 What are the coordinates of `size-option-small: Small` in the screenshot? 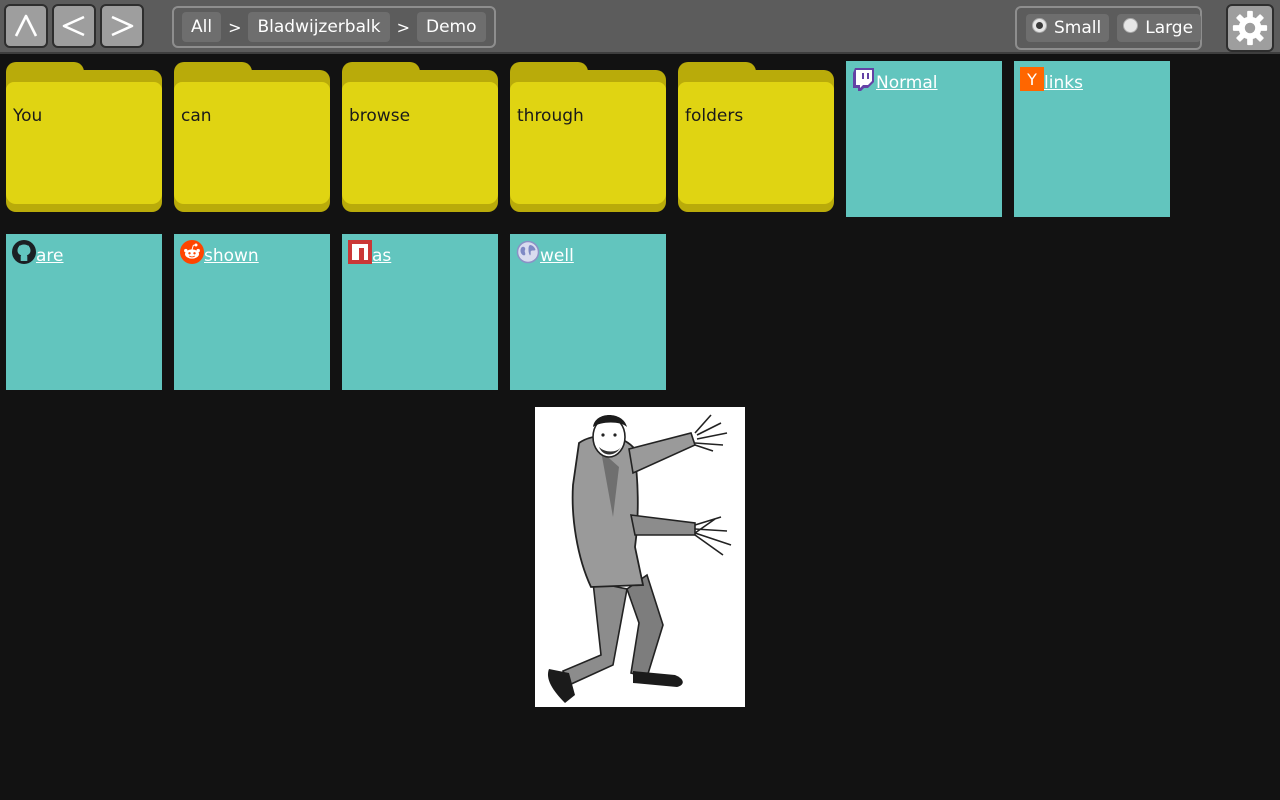 It's located at (1068, 28).